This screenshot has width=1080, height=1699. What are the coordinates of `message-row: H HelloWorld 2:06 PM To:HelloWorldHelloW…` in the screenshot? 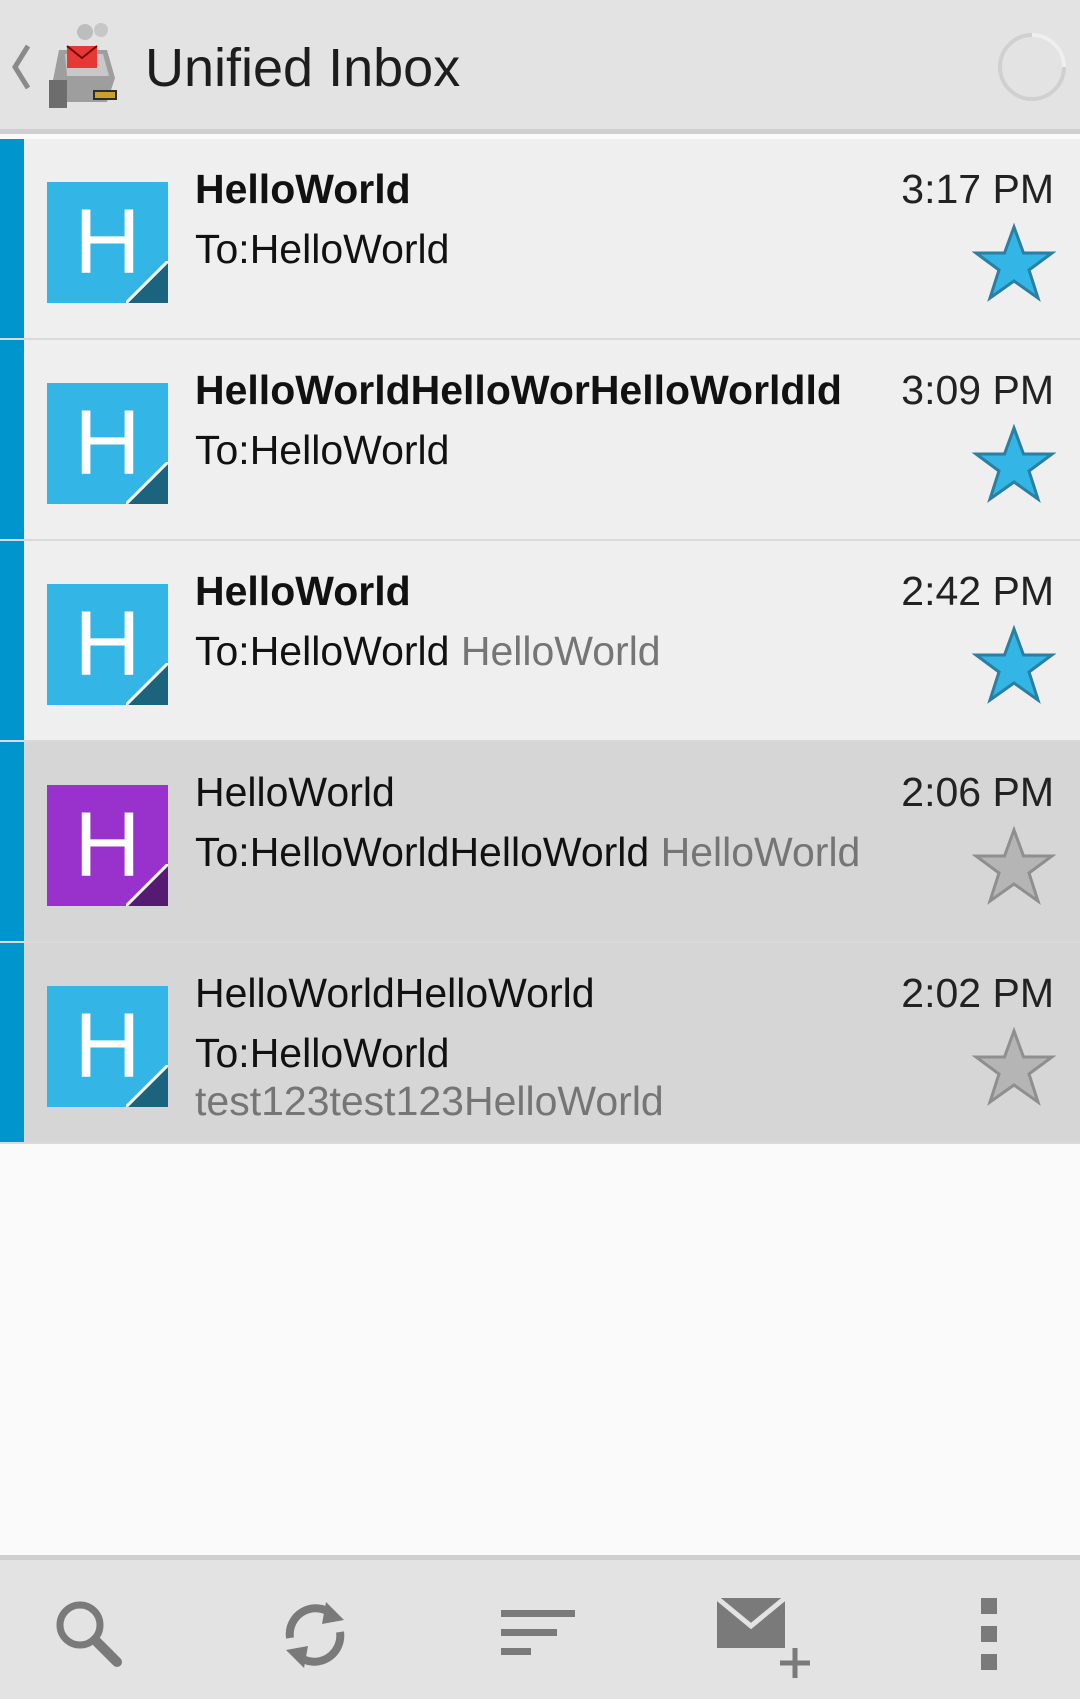 It's located at (540, 842).